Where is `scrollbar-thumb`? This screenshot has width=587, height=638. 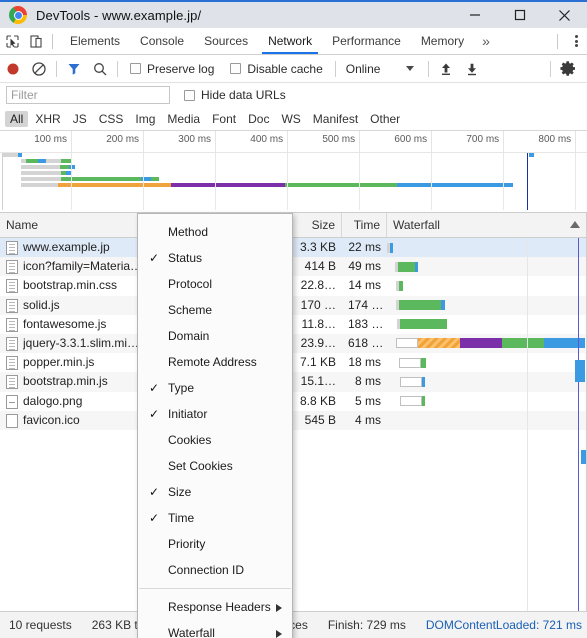 scrollbar-thumb is located at coordinates (580, 371).